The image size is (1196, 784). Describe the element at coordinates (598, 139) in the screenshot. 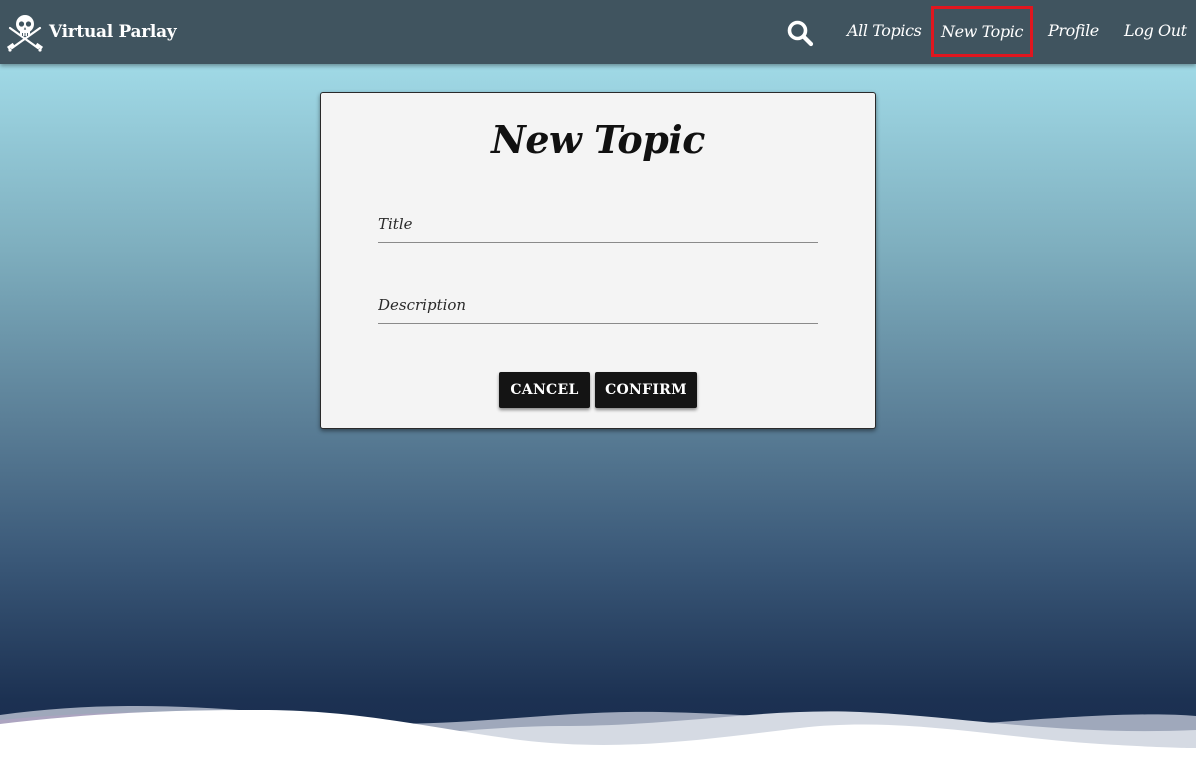

I see `page-title: New Topic` at that location.